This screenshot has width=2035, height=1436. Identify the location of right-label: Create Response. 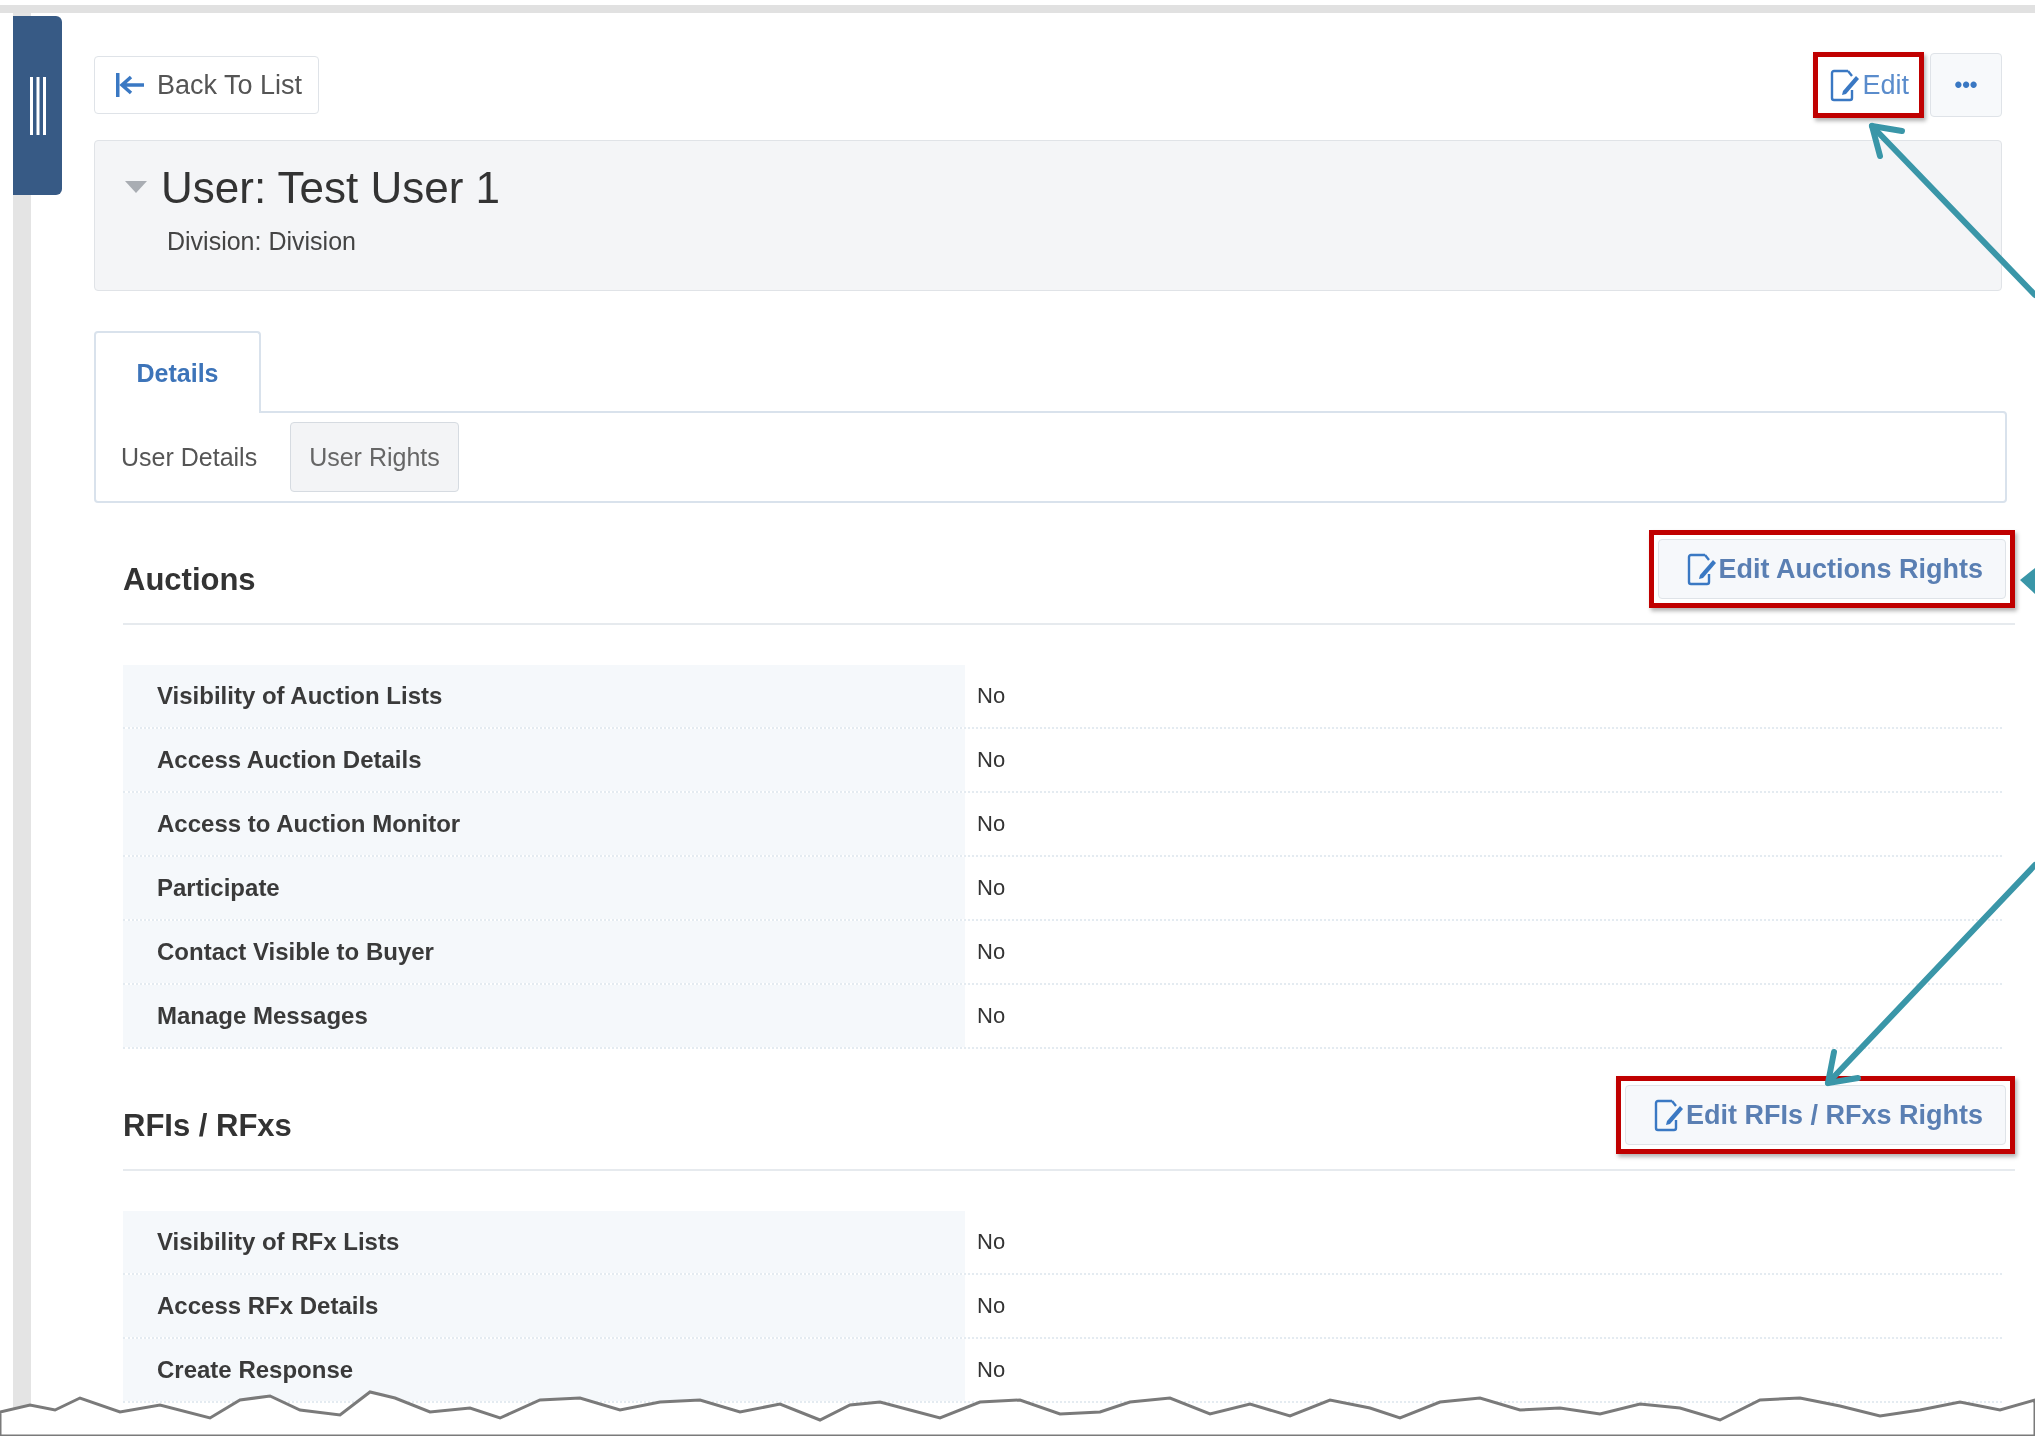
(544, 1370).